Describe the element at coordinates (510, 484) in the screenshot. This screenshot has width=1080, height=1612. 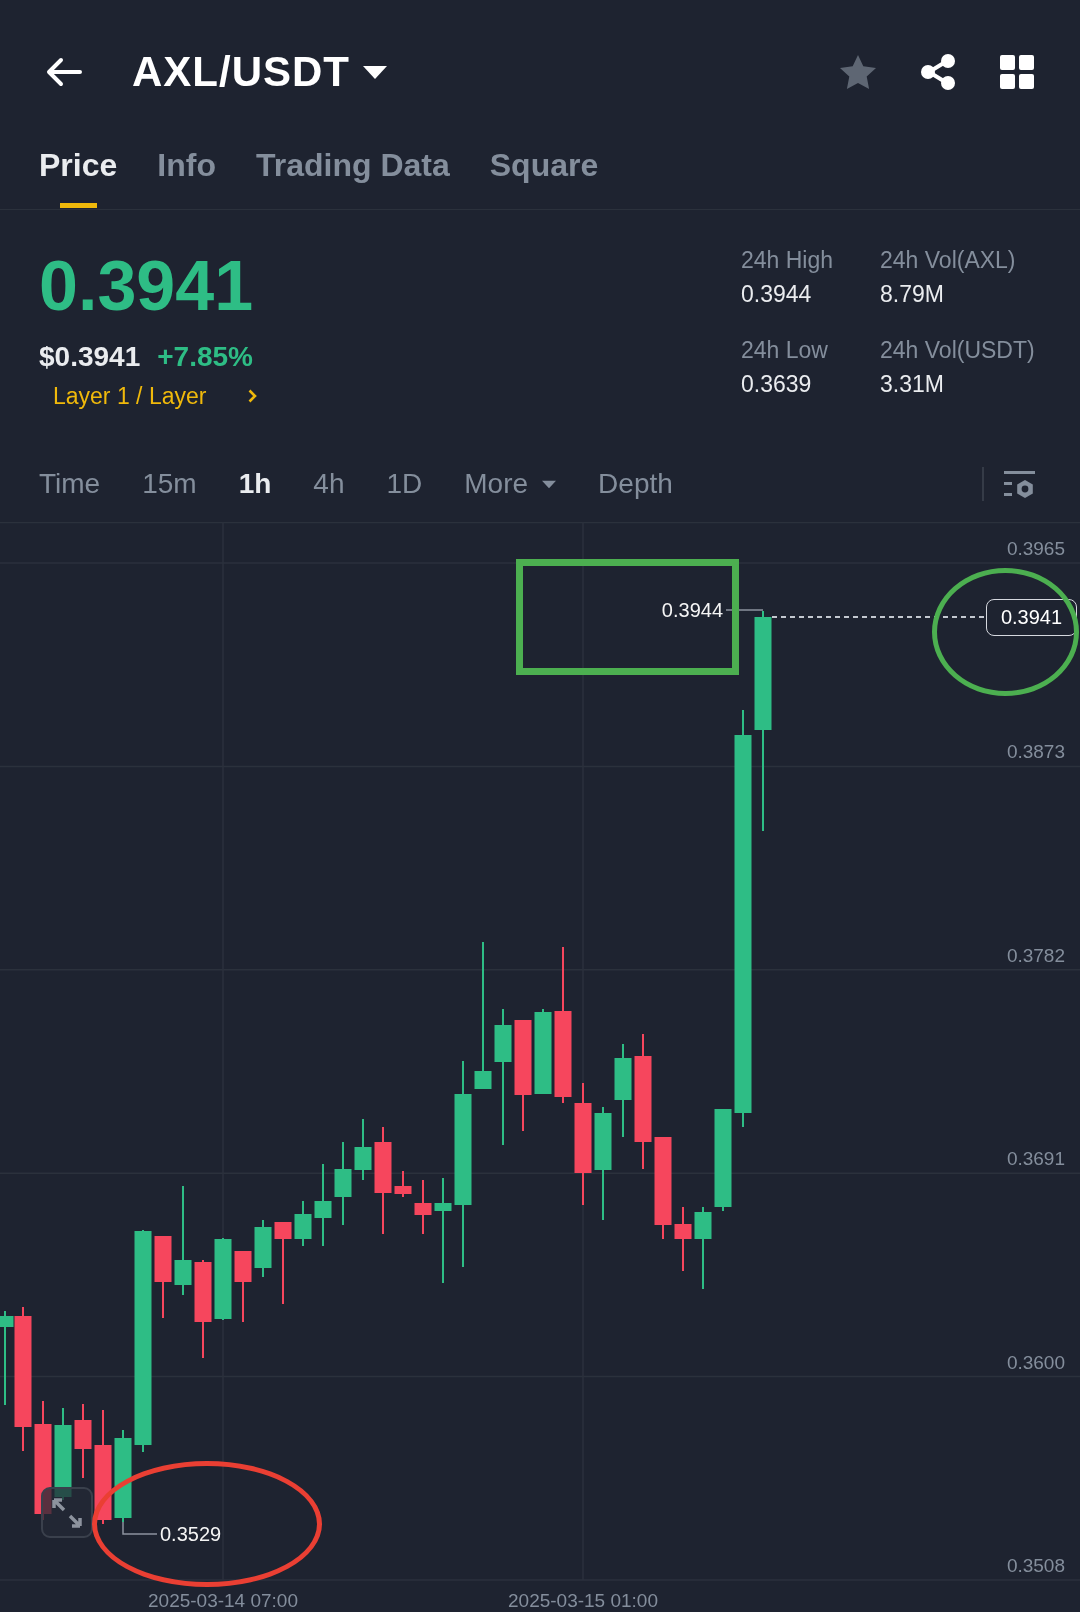
I see `more-dropdown: More` at that location.